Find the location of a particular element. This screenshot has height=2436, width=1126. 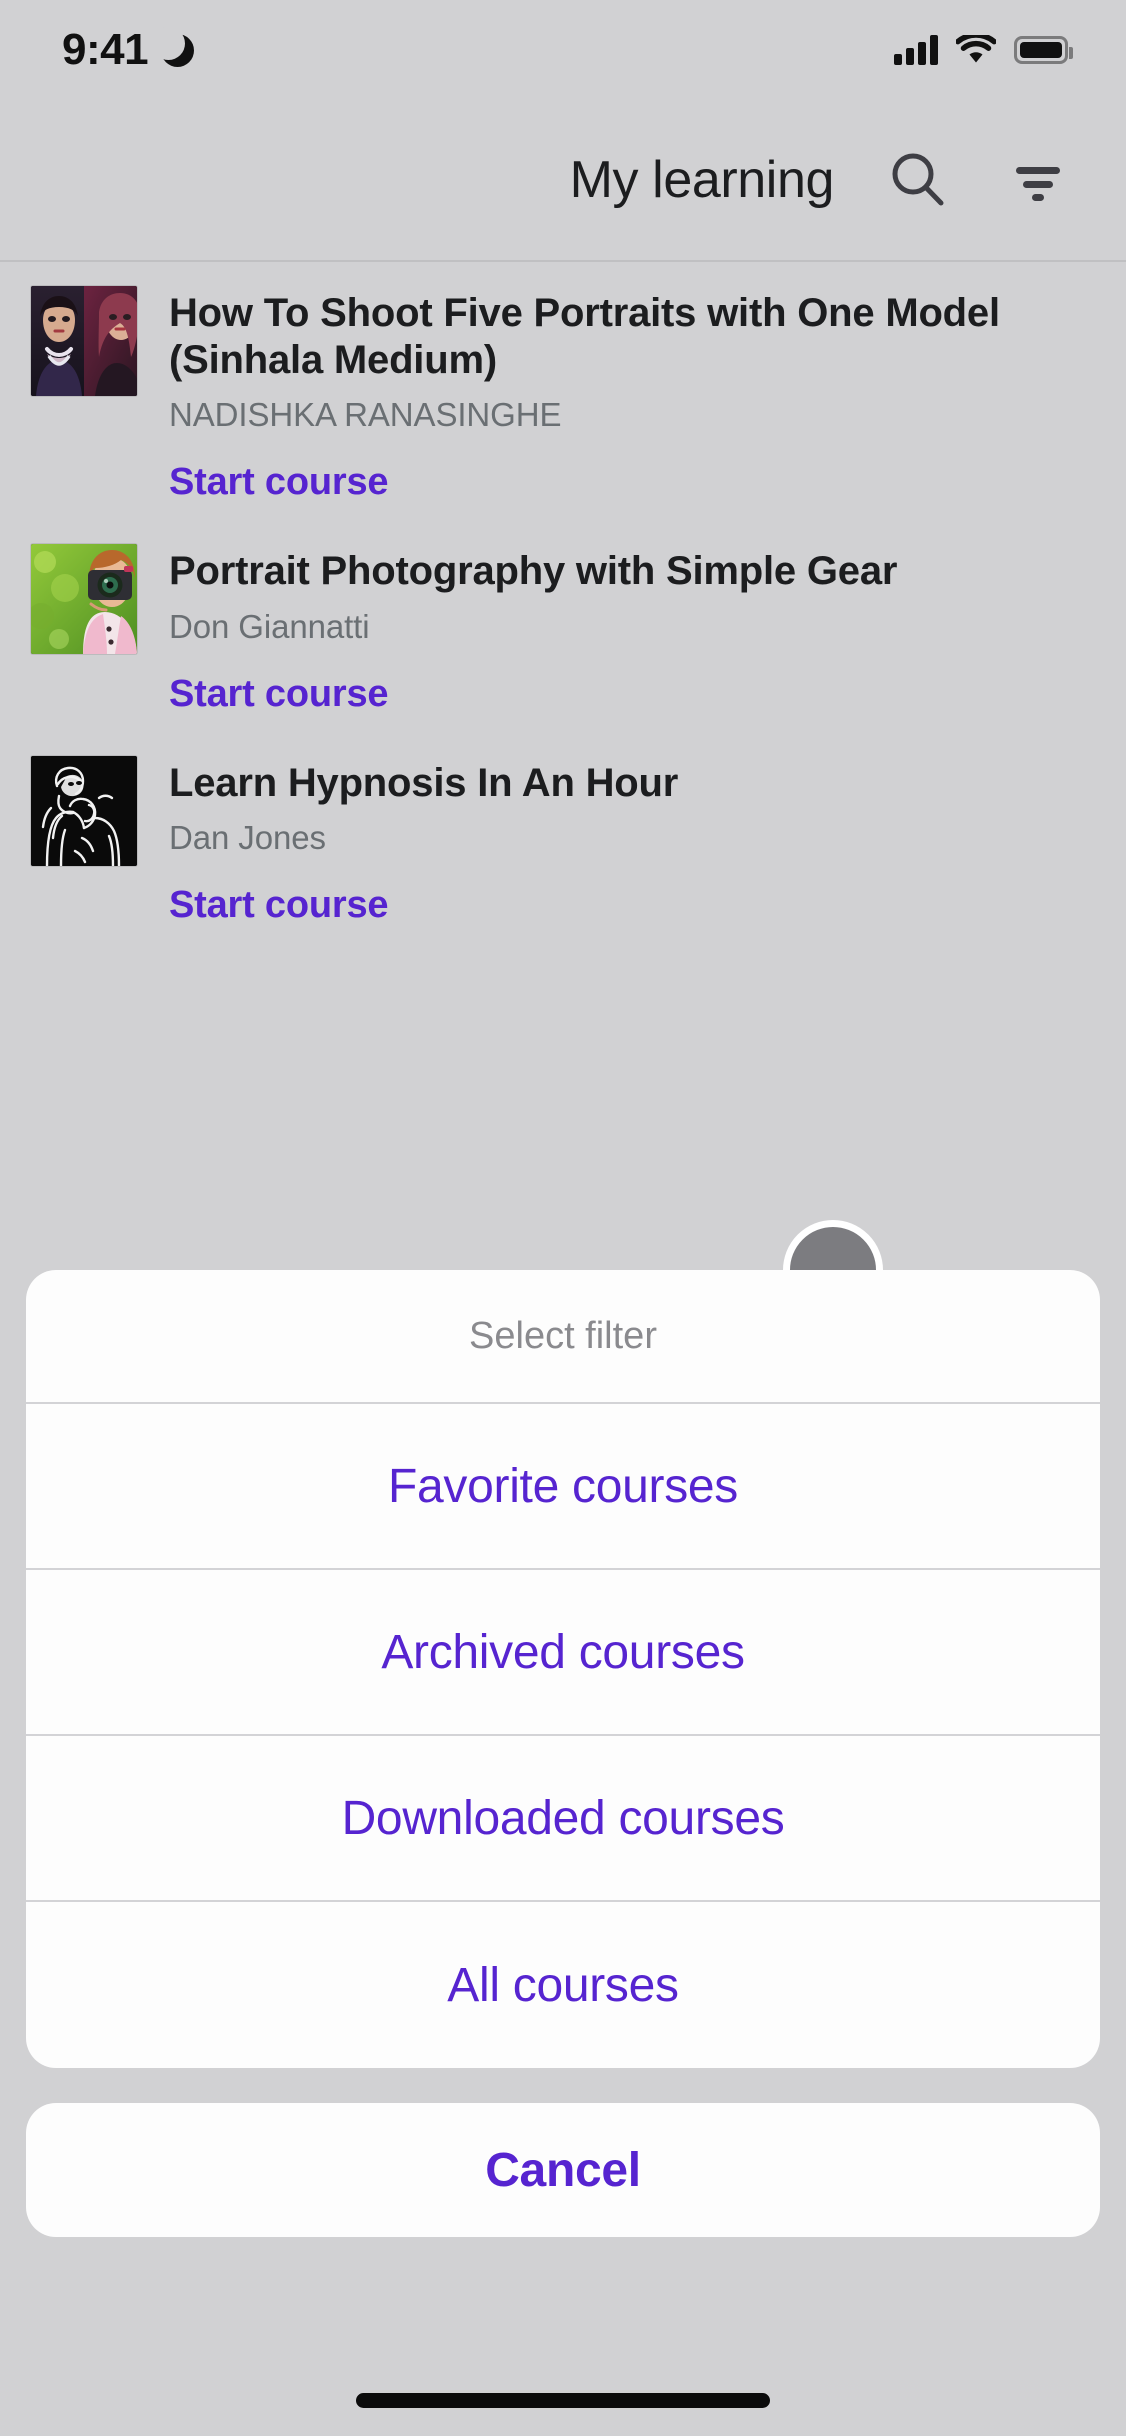

home-indicator-bar is located at coordinates (563, 2400).